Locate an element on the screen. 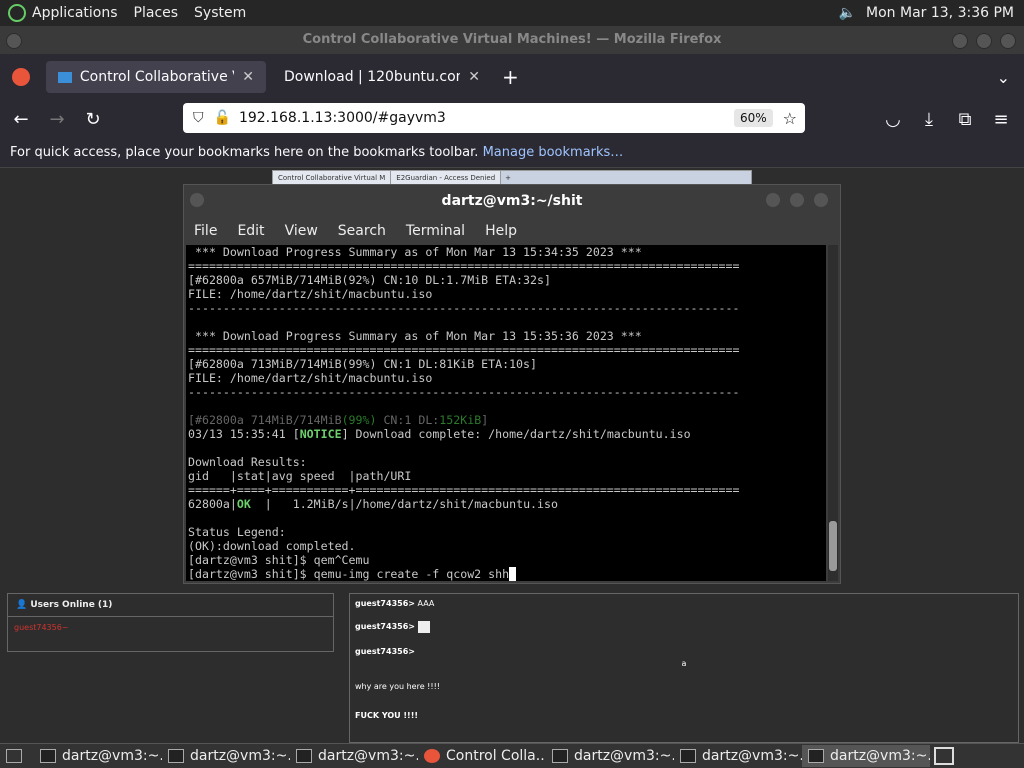  volume-icon: 🔈 is located at coordinates (847, 13).